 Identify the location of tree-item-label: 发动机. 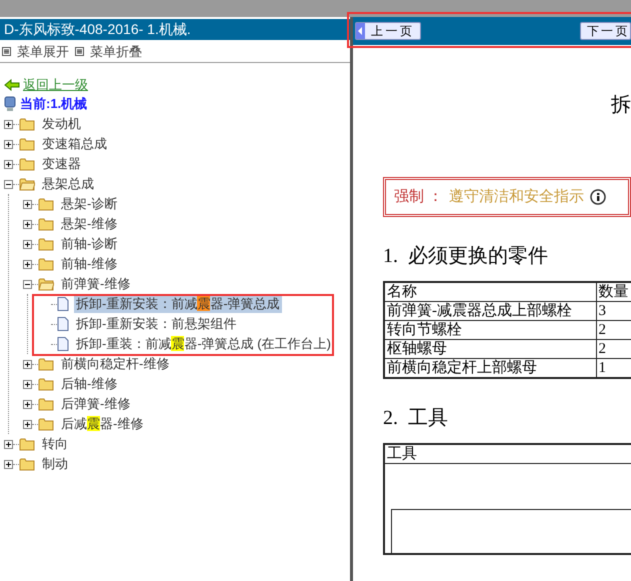
(61, 124).